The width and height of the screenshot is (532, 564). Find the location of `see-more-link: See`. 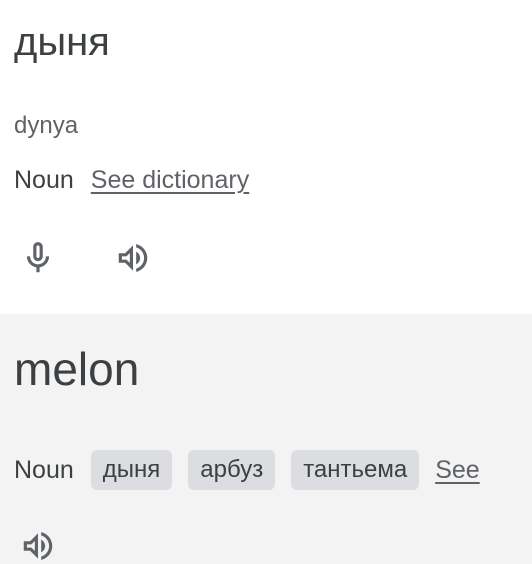

see-more-link: See is located at coordinates (457, 470).